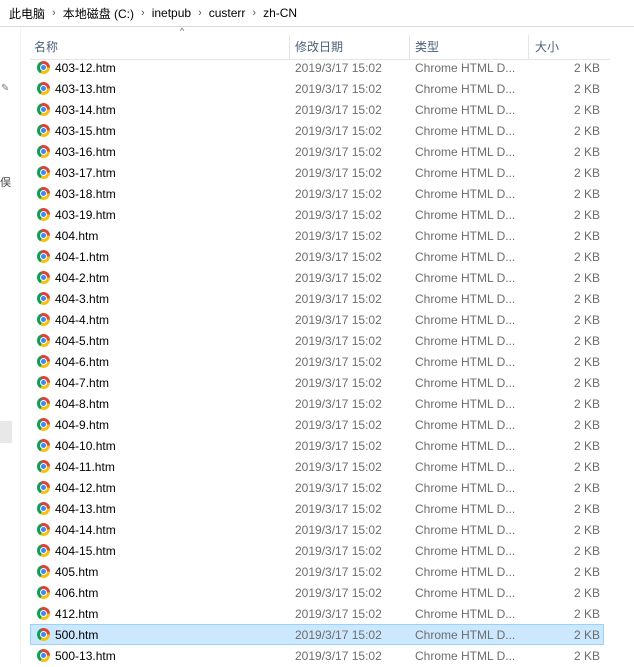 The height and width of the screenshot is (667, 634). I want to click on breadcrumb-custerr: custerr, so click(227, 13).